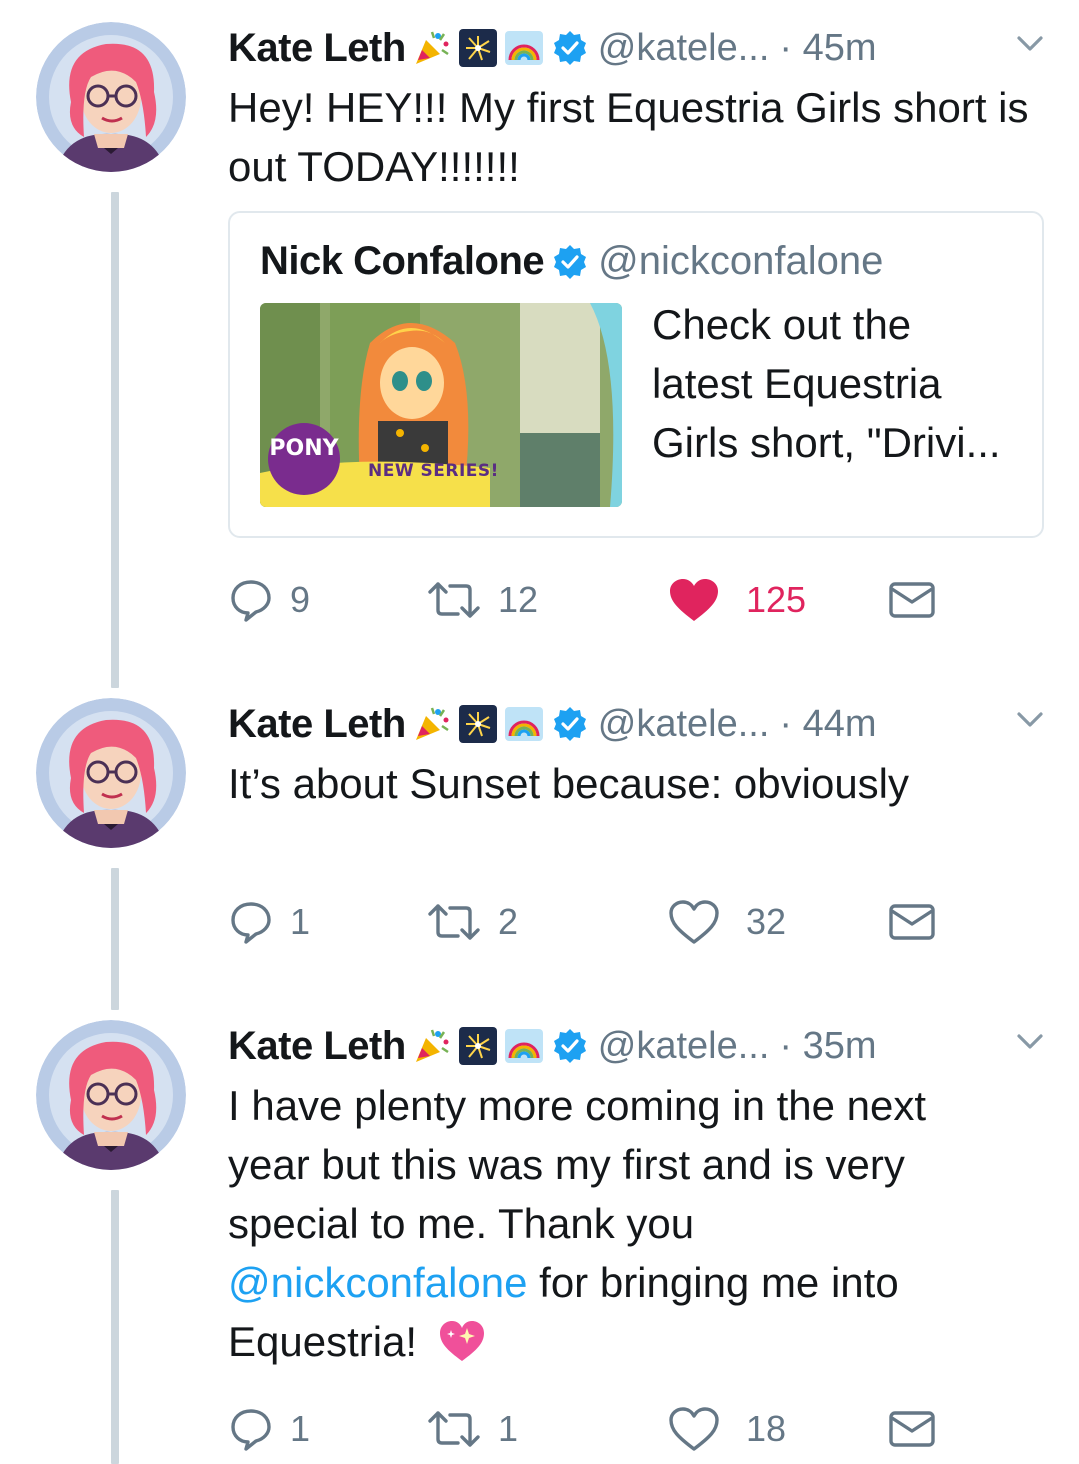 Image resolution: width=1079 pixels, height=1464 pixels. What do you see at coordinates (766, 1428) in the screenshot?
I see `like-count: 18` at bounding box center [766, 1428].